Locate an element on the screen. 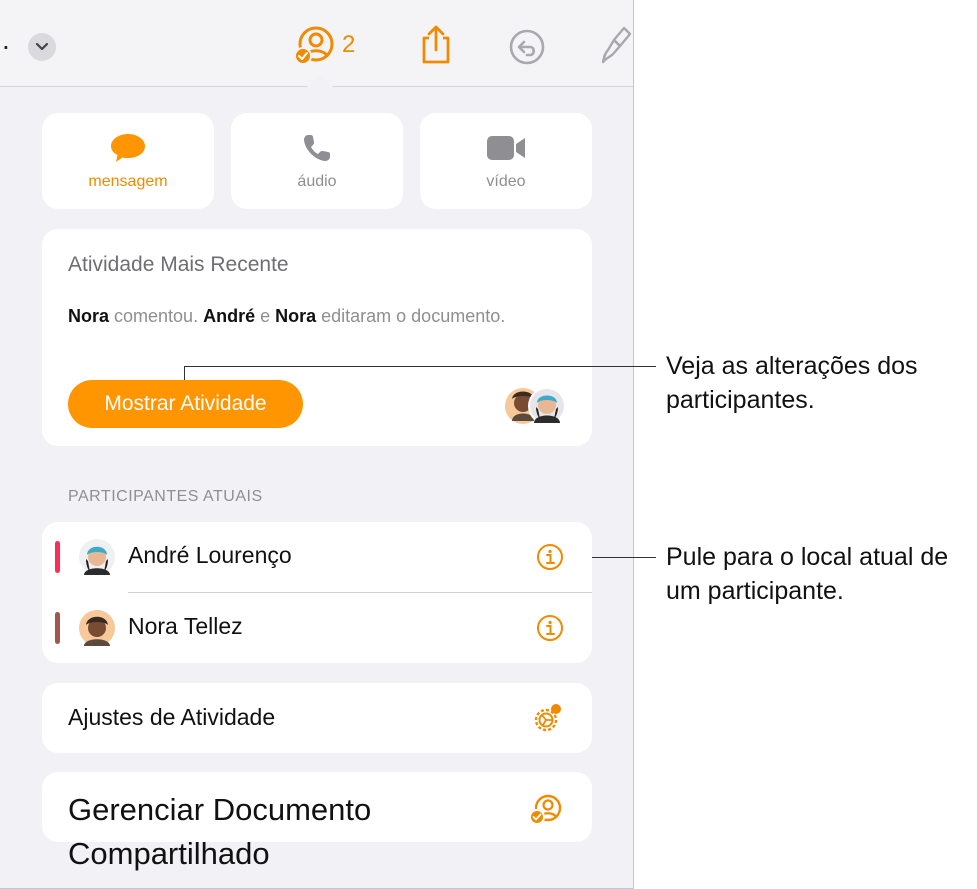  activity-settings-icon is located at coordinates (547, 718).